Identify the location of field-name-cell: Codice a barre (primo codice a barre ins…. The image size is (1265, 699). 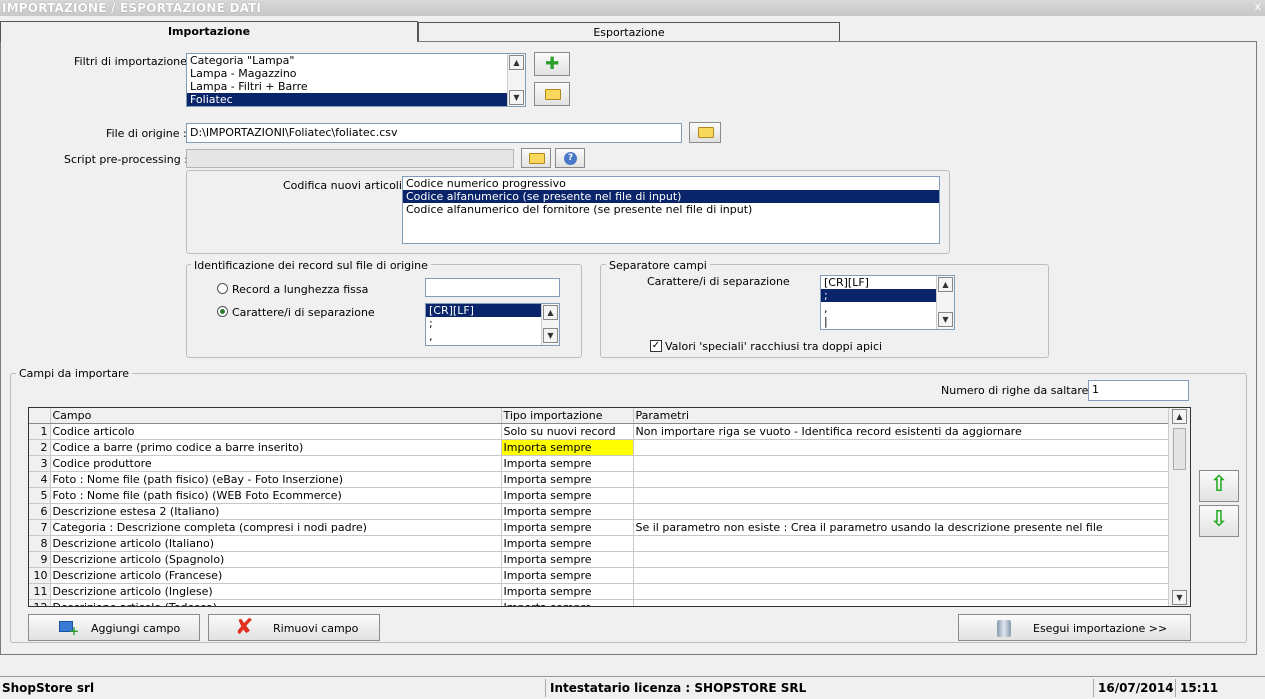
(276, 447).